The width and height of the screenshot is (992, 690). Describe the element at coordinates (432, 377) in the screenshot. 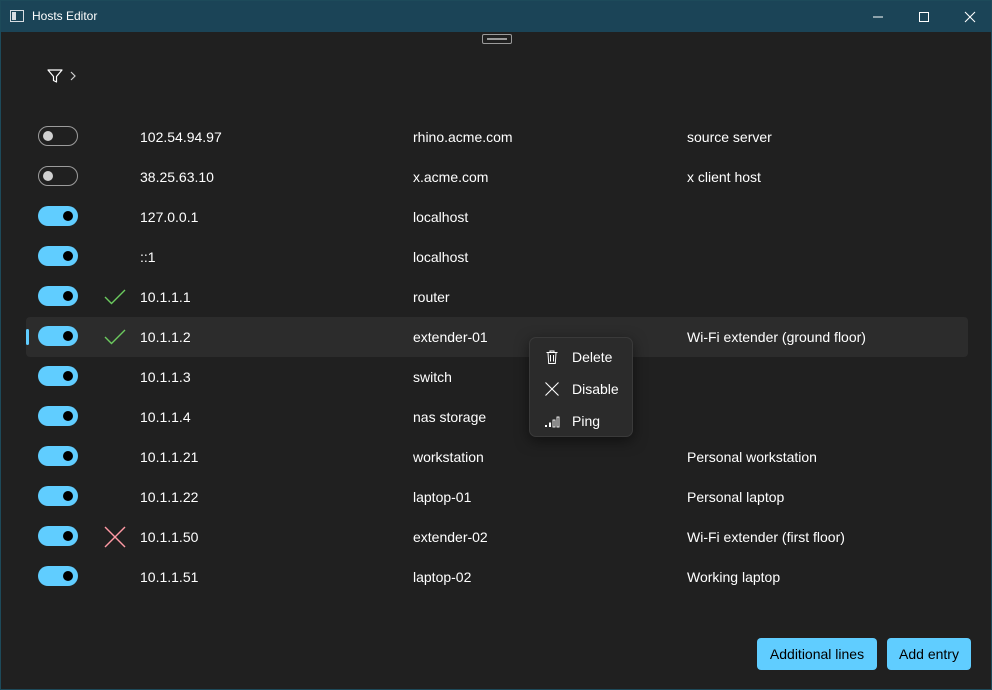

I see `hosts-cell: switch` at that location.